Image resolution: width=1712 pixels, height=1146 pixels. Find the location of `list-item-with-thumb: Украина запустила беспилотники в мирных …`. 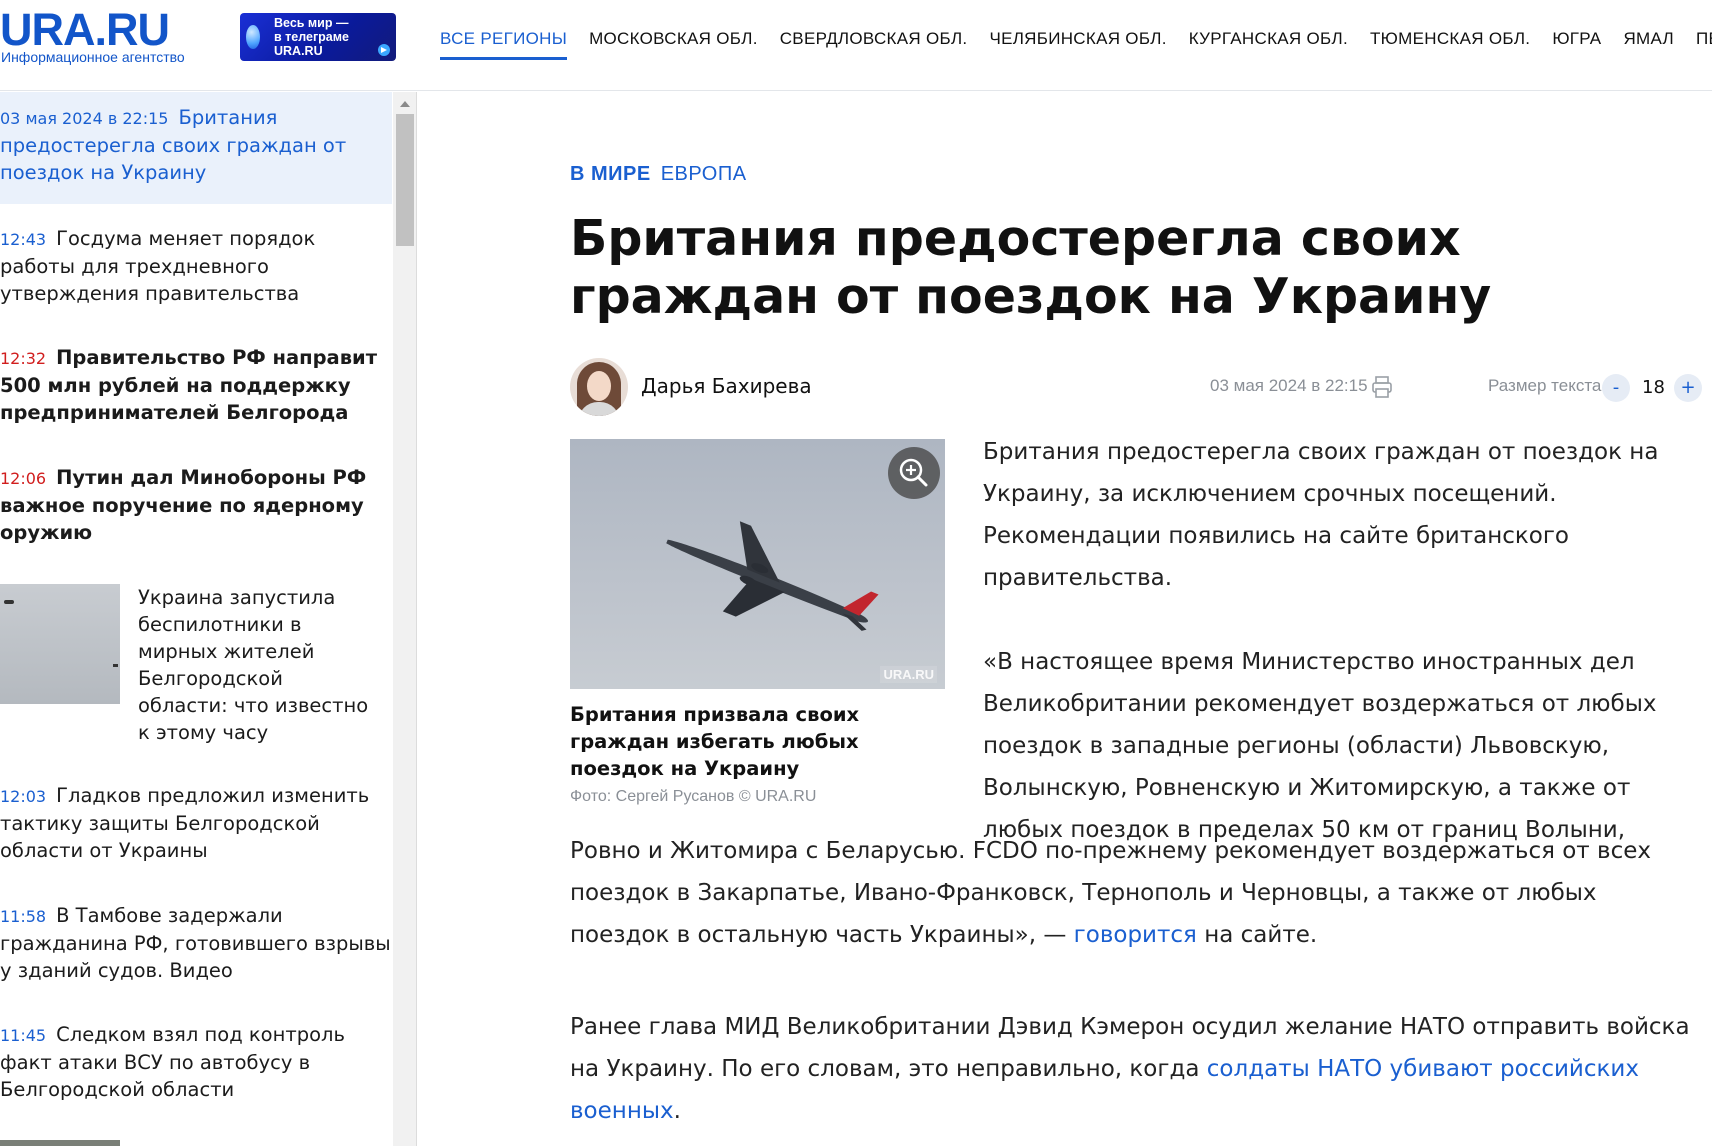

list-item-with-thumb: Украина запустила беспилотники в мирных … is located at coordinates (196, 664).